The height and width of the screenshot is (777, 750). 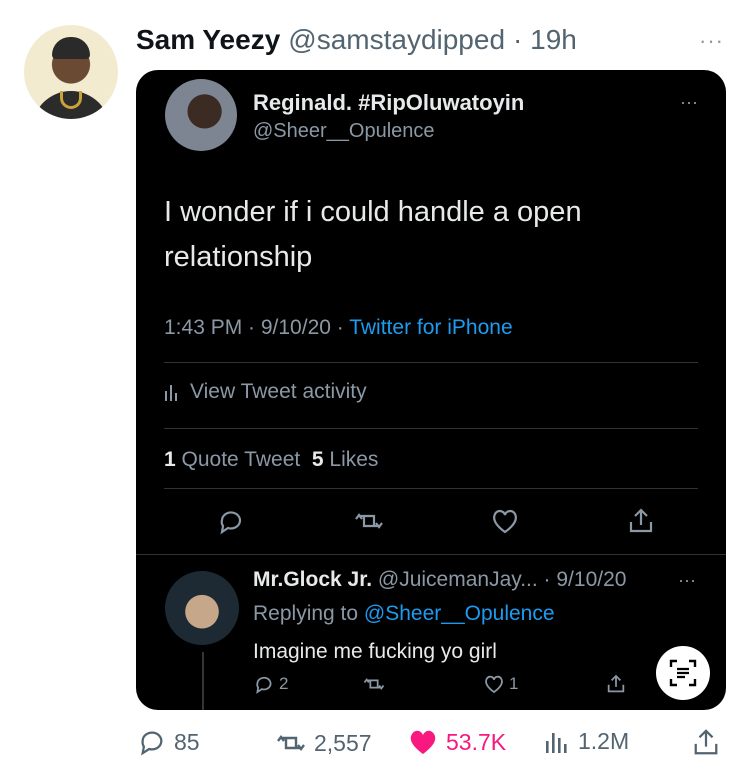 I want to click on quoted-name: Reginald. #RipOluwatoyin, so click(x=389, y=102).